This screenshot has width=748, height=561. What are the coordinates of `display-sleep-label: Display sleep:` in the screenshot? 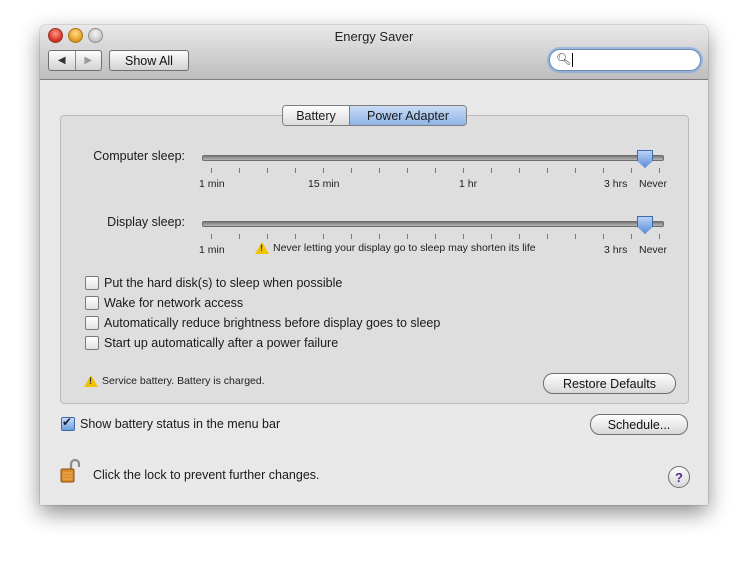 It's located at (146, 222).